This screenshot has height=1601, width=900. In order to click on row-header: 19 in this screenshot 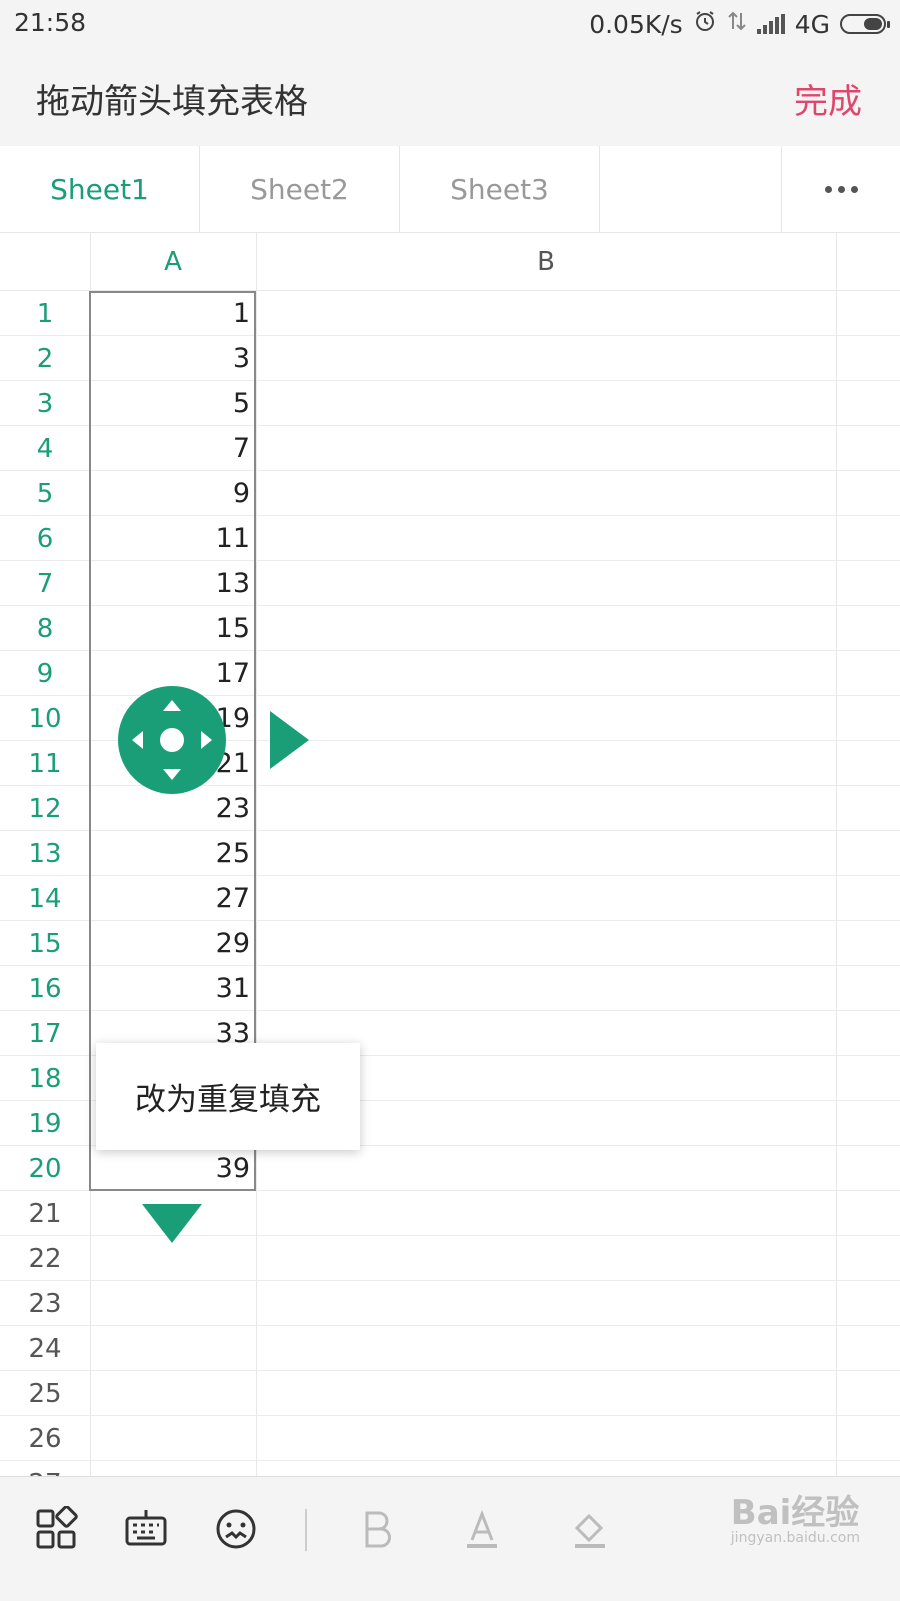, I will do `click(45, 1123)`.